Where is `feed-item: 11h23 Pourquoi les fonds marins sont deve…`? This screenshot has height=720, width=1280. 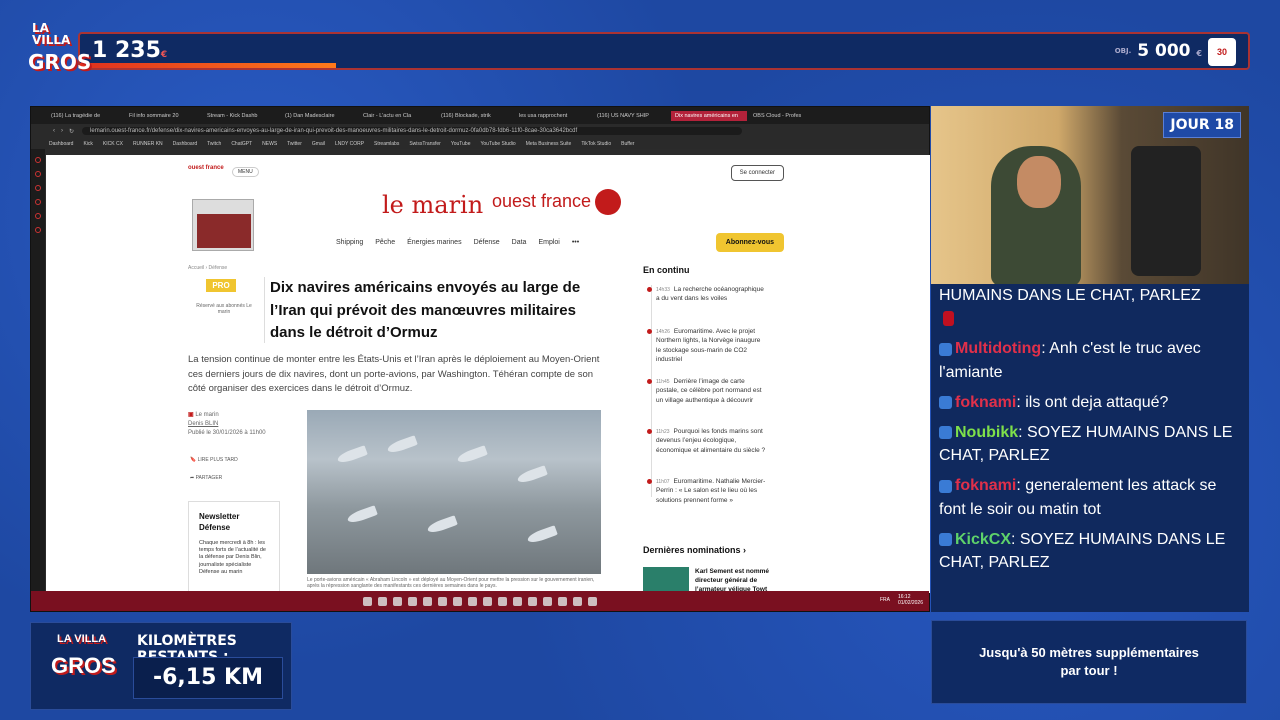 feed-item: 11h23 Pourquoi les fonds marins sont deve… is located at coordinates (706, 441).